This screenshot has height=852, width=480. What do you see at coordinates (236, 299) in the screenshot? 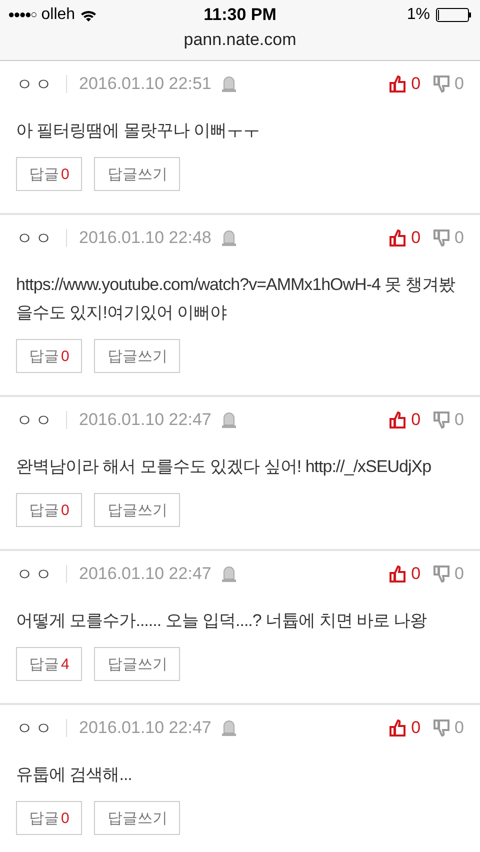
I see `comment-text: https://www.youtube.com/watch?v=AMMx1hOwH-4 못 챙겨봤을수도 있지!여기있어 이뻐야` at bounding box center [236, 299].